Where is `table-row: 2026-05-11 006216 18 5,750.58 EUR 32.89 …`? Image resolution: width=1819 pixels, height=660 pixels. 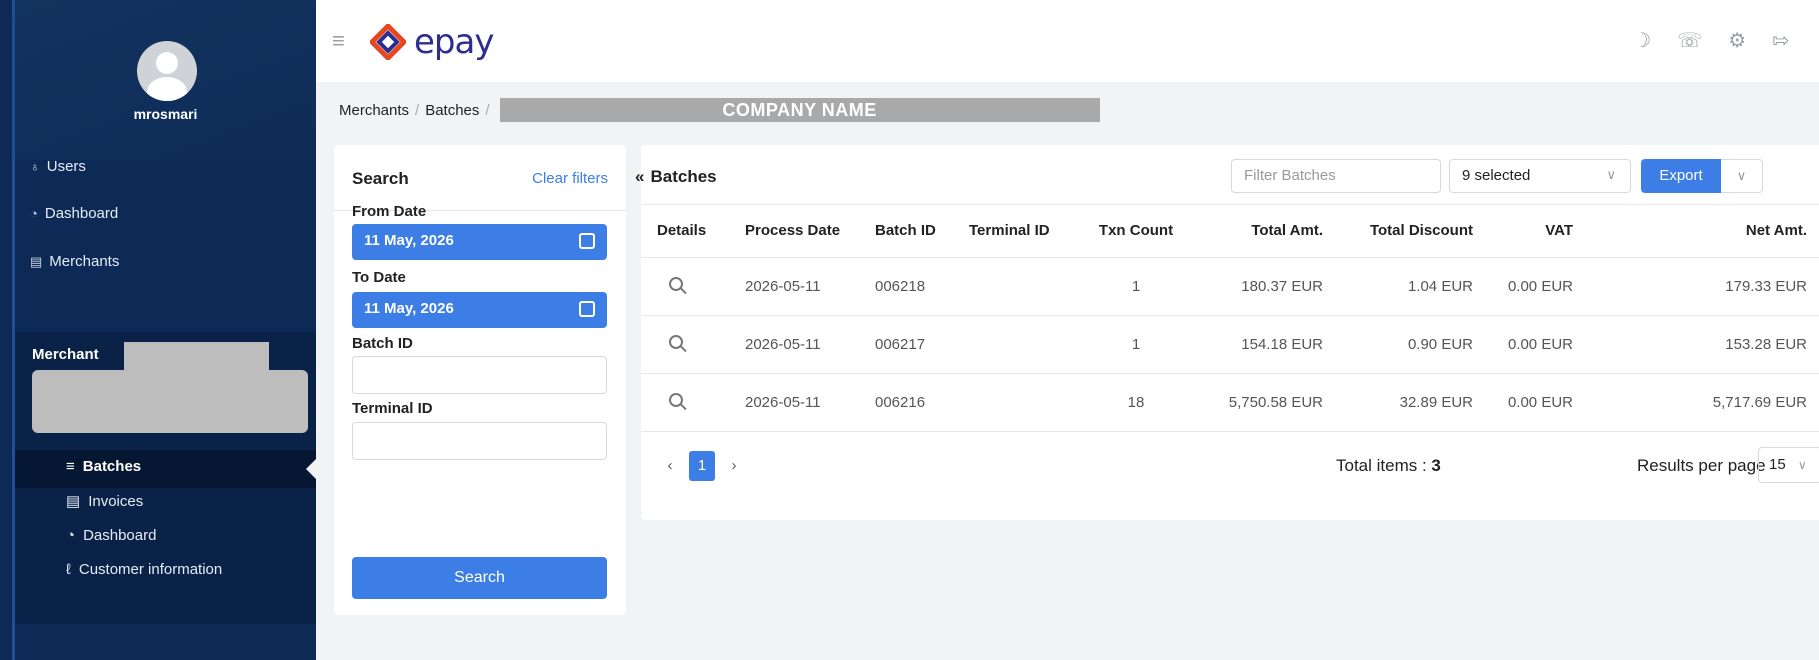 table-row: 2026-05-11 006216 18 5,750.58 EUR 32.89 … is located at coordinates (1230, 402).